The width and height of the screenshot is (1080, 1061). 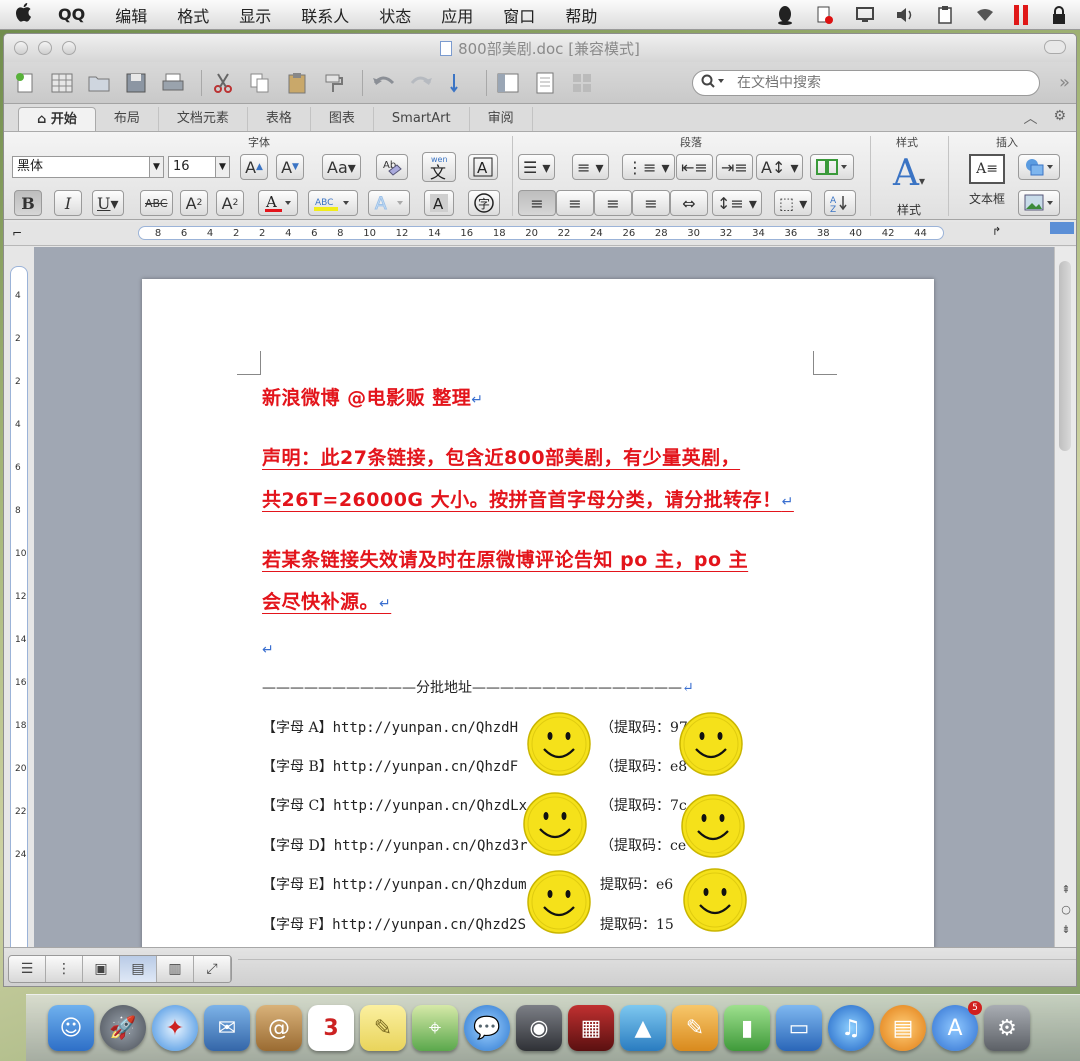 I want to click on qq-penguin-icon, so click(x=785, y=15).